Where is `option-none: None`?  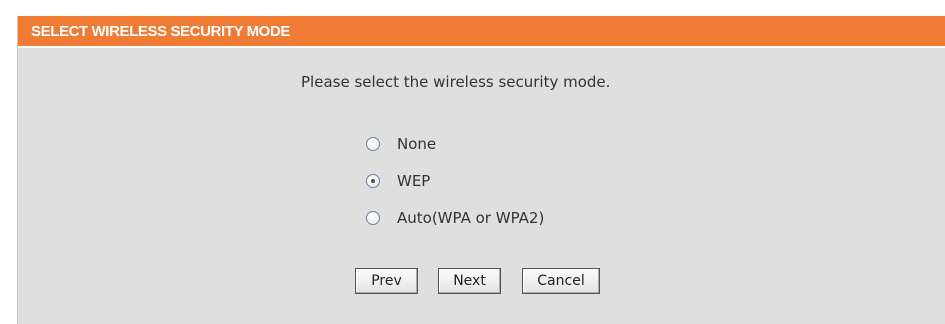 option-none: None is located at coordinates (401, 144).